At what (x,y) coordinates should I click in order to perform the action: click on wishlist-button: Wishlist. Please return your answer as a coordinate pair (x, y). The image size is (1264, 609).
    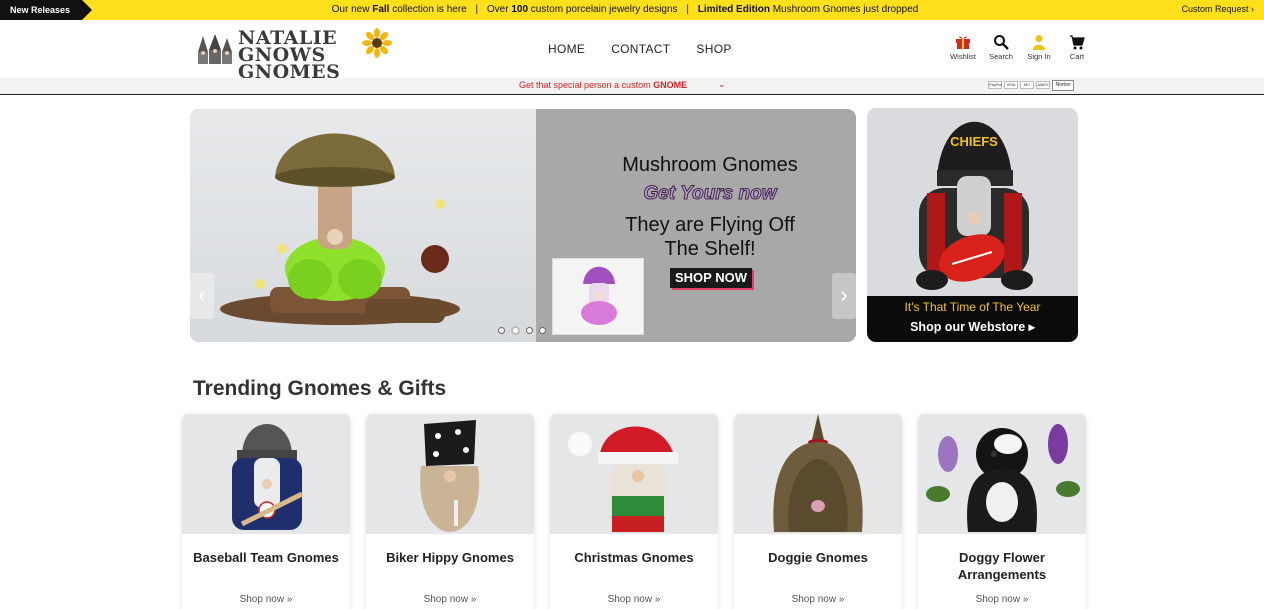
    Looking at the image, I should click on (963, 47).